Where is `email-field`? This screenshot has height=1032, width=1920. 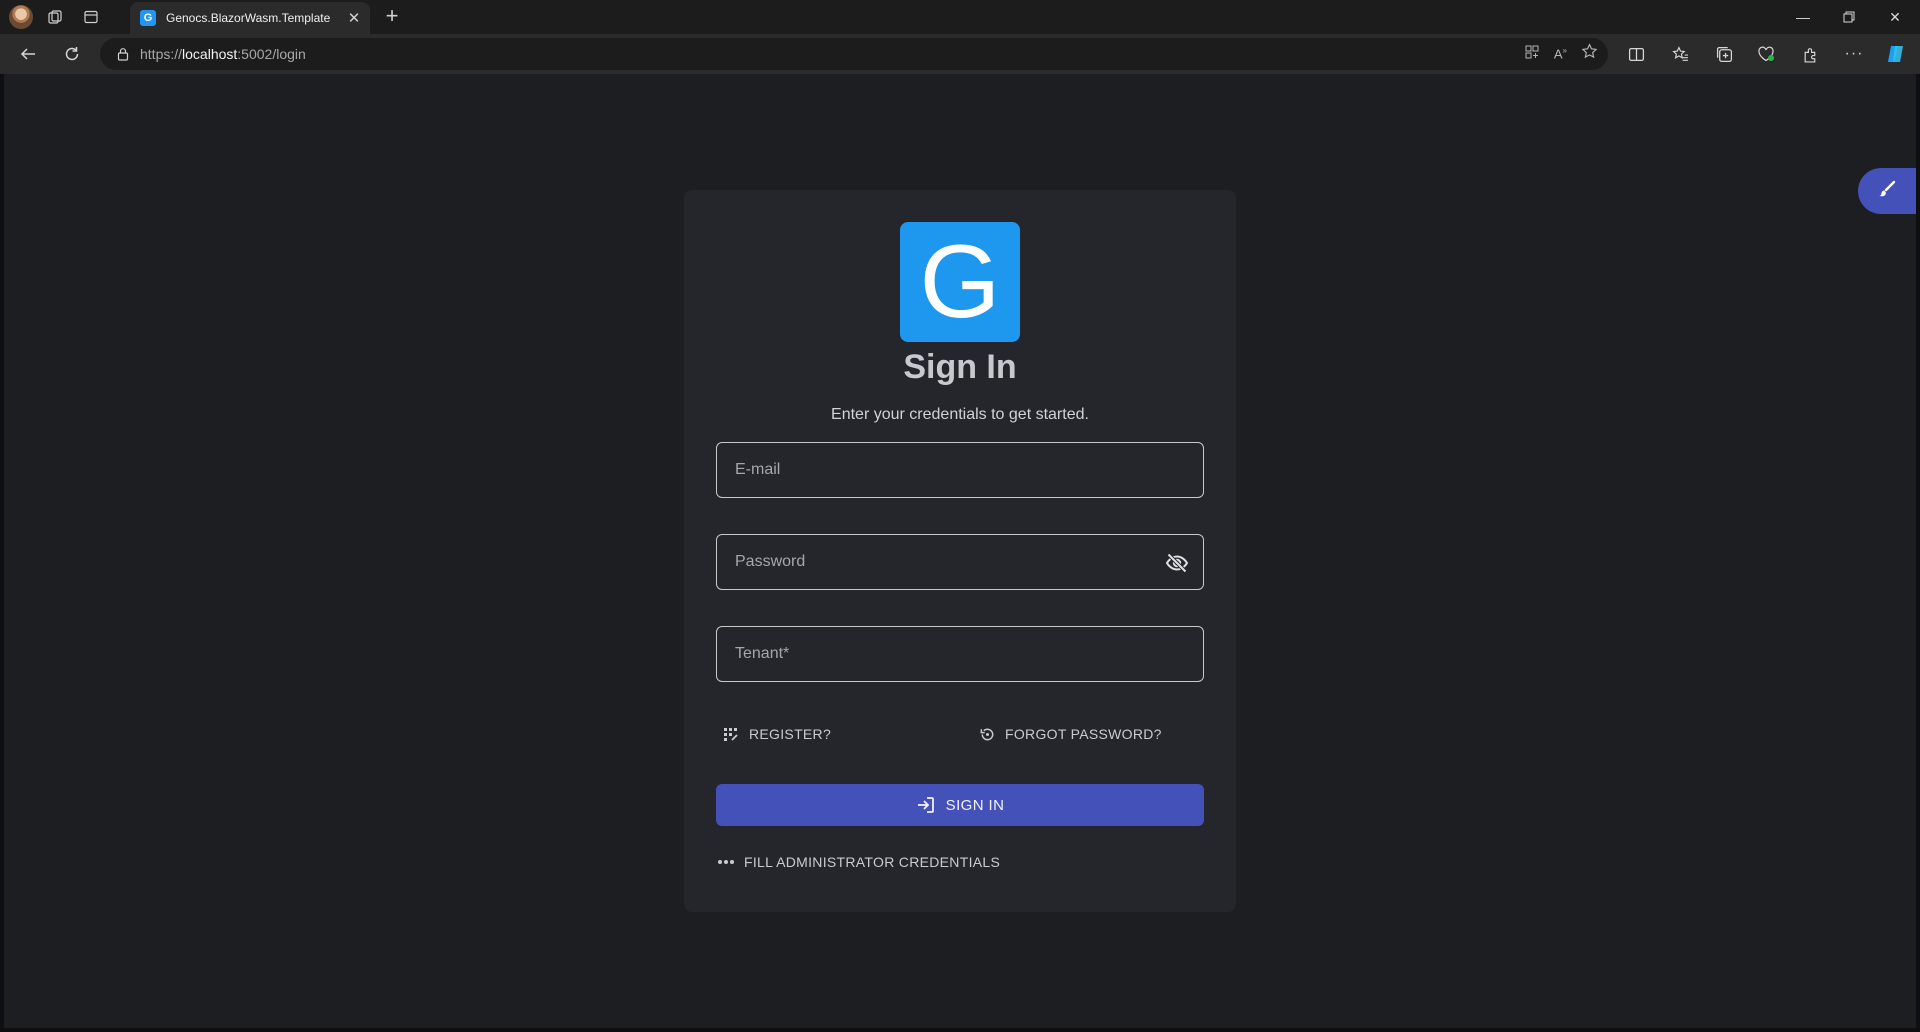
email-field is located at coordinates (960, 470).